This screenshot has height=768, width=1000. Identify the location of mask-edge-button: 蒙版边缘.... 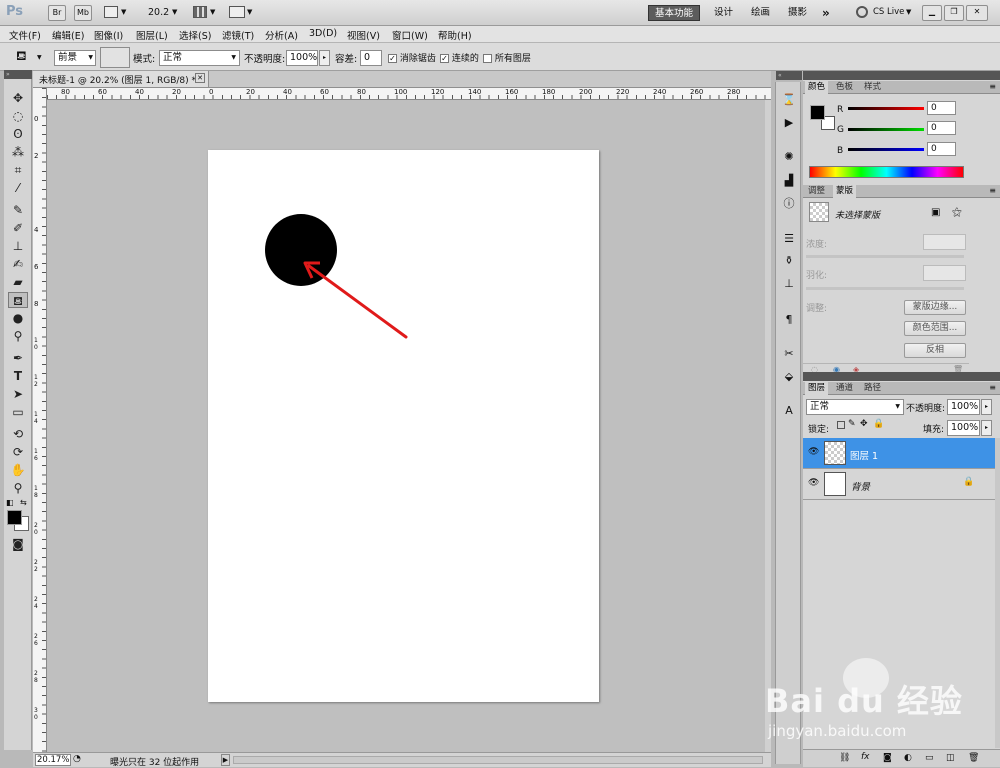
(935, 307).